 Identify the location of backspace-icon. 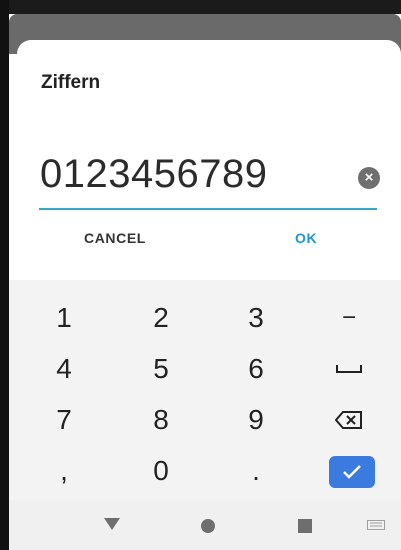
(348, 420).